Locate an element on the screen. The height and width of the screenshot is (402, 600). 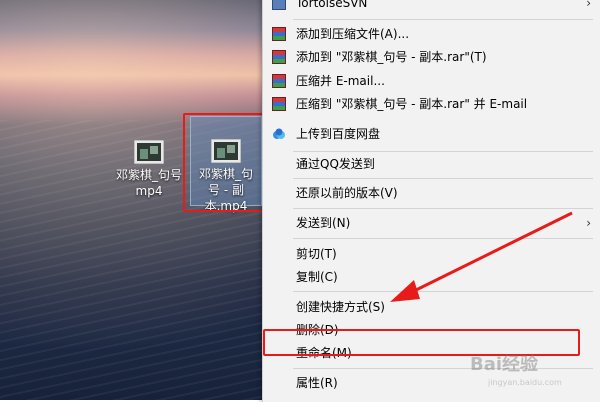
file-label-line2: mp4 is located at coordinates (149, 191).